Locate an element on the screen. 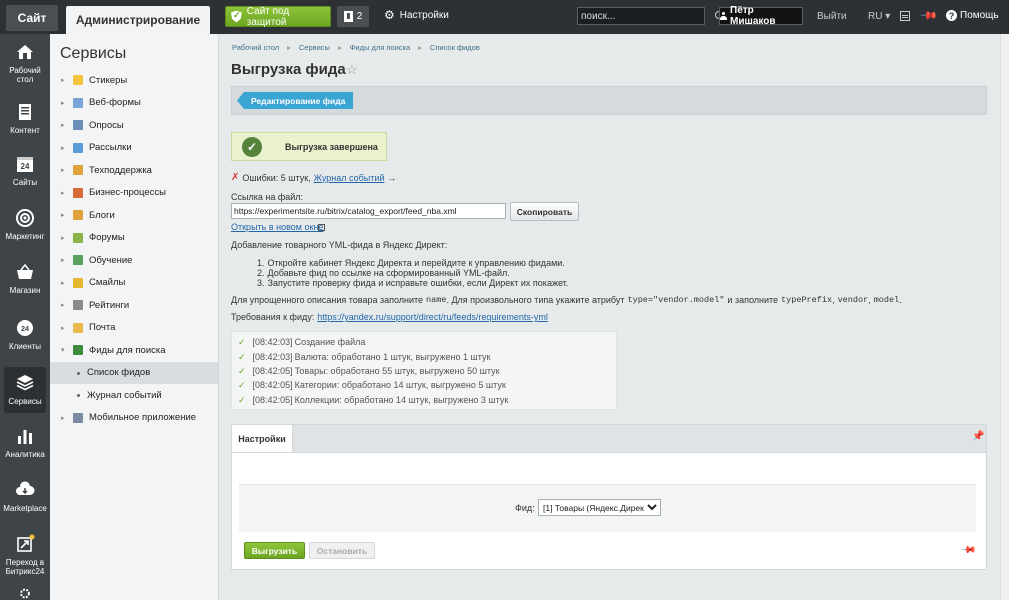  gear-icon is located at coordinates (25, 593).